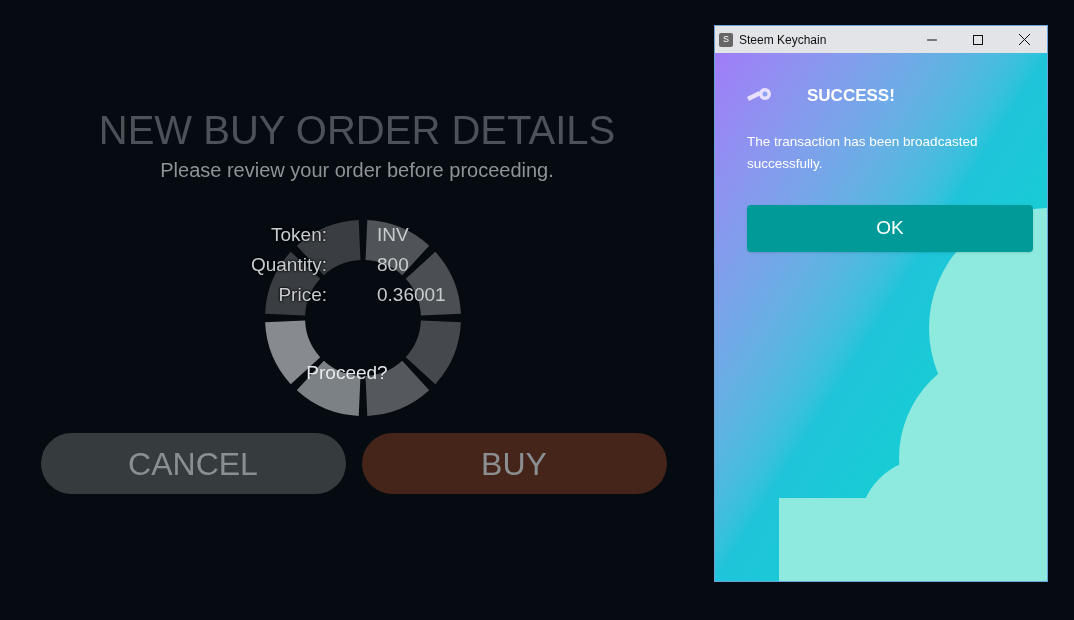 The width and height of the screenshot is (1074, 620). What do you see at coordinates (357, 130) in the screenshot?
I see `dialog-title: NEW BUY ORDER DETAILS` at bounding box center [357, 130].